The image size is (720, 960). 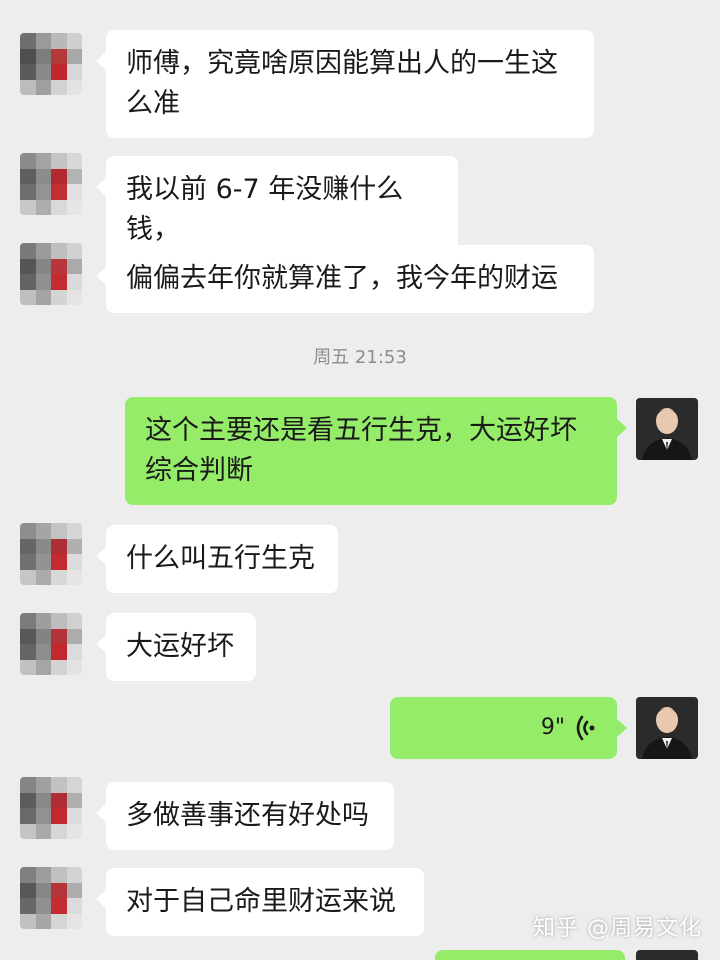 What do you see at coordinates (360, 357) in the screenshot?
I see `message-timestamp: 周五 21:53` at bounding box center [360, 357].